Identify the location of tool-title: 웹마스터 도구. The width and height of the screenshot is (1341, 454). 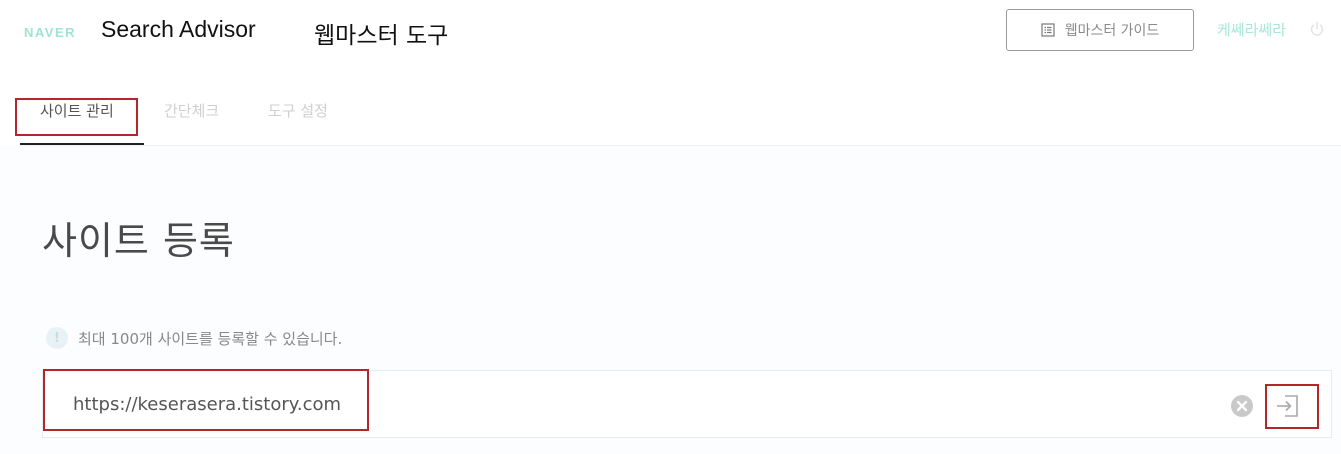
(381, 36).